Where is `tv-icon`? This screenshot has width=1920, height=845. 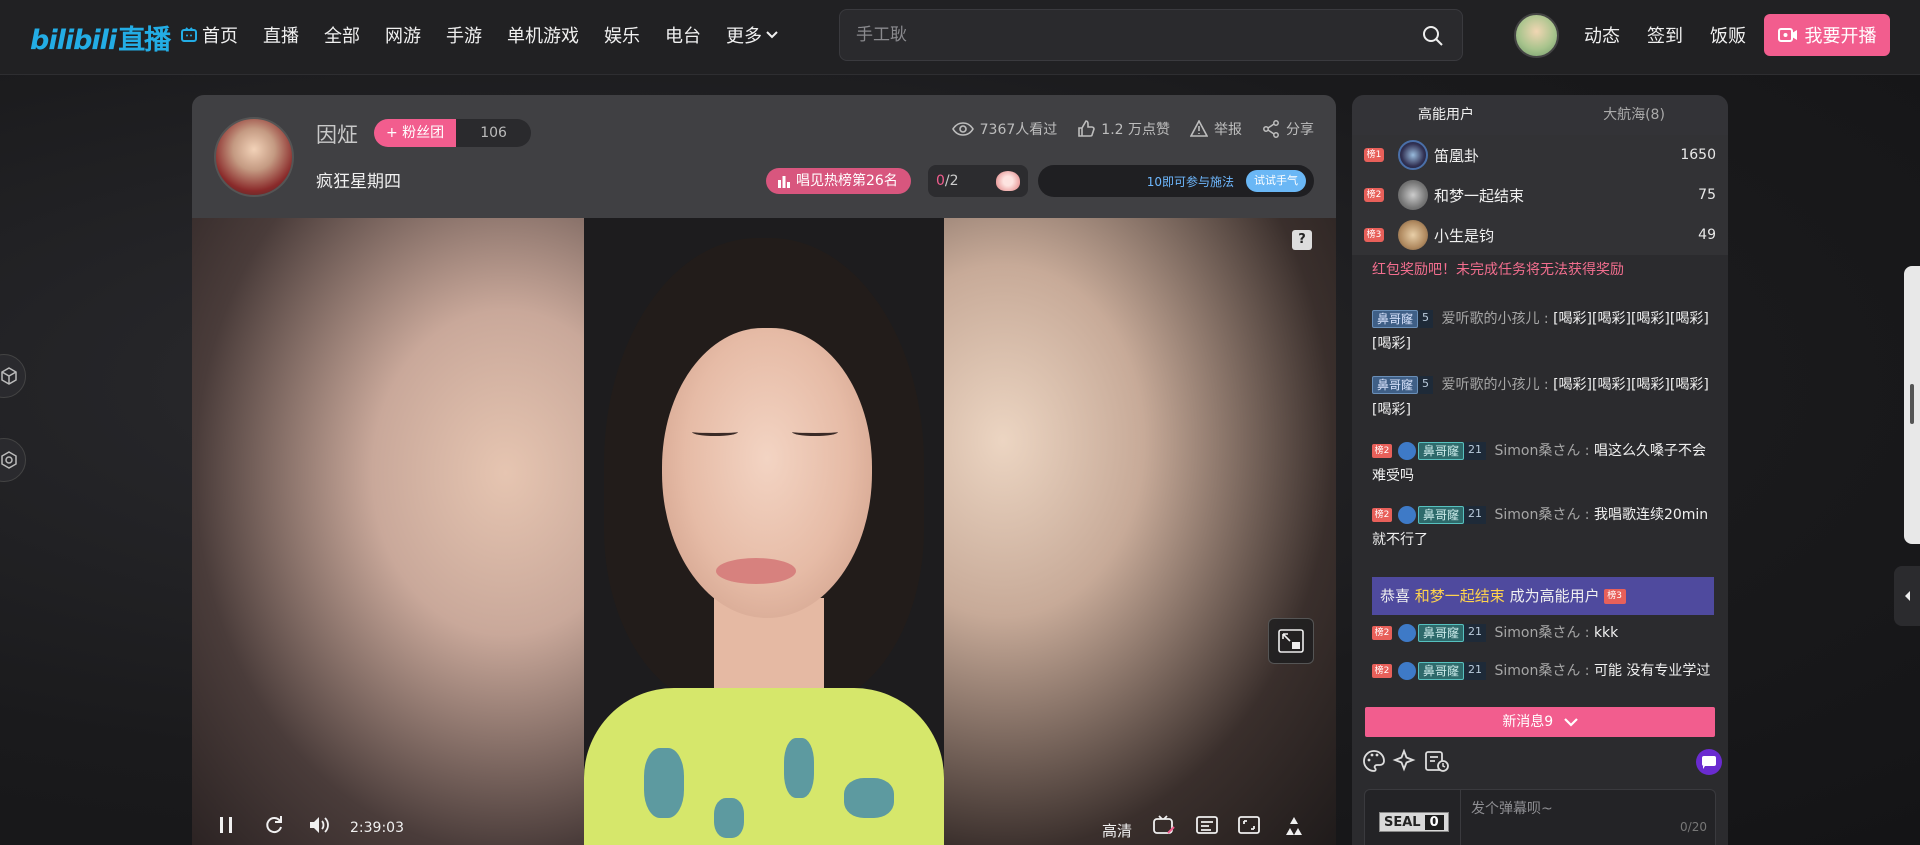
tv-icon is located at coordinates (189, 34).